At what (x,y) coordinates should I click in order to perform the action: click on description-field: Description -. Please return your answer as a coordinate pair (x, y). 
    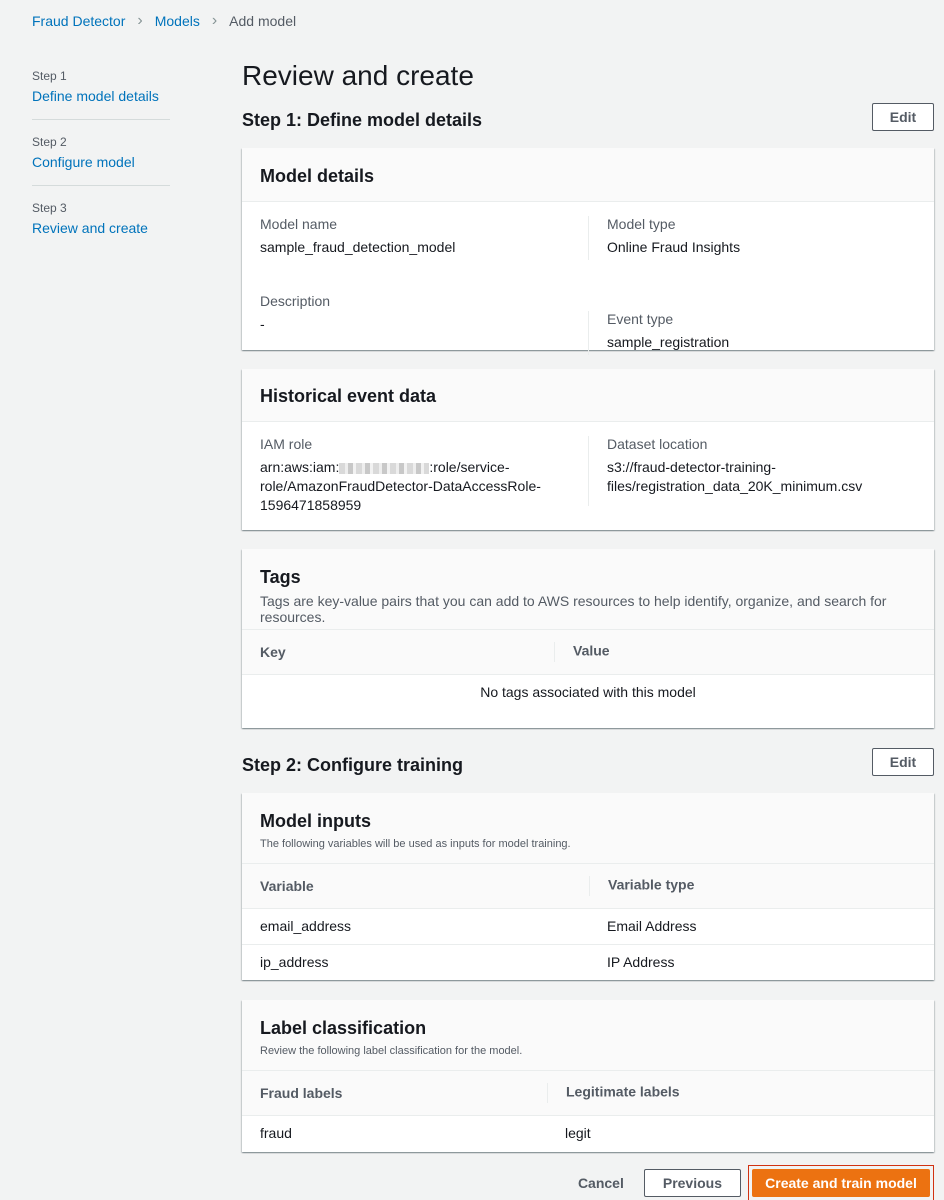
    Looking at the image, I should click on (424, 324).